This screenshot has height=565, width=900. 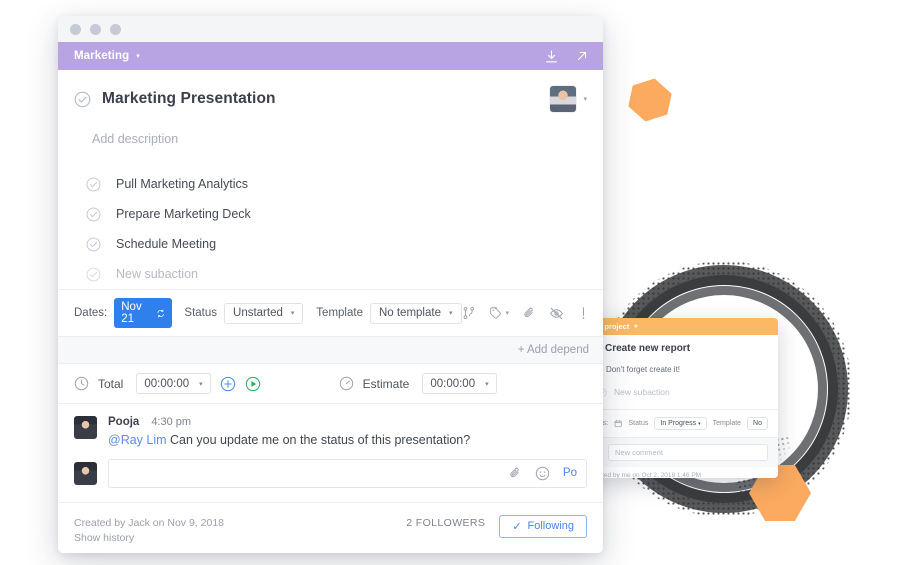 What do you see at coordinates (570, 473) in the screenshot?
I see `post-comment-button: Po` at bounding box center [570, 473].